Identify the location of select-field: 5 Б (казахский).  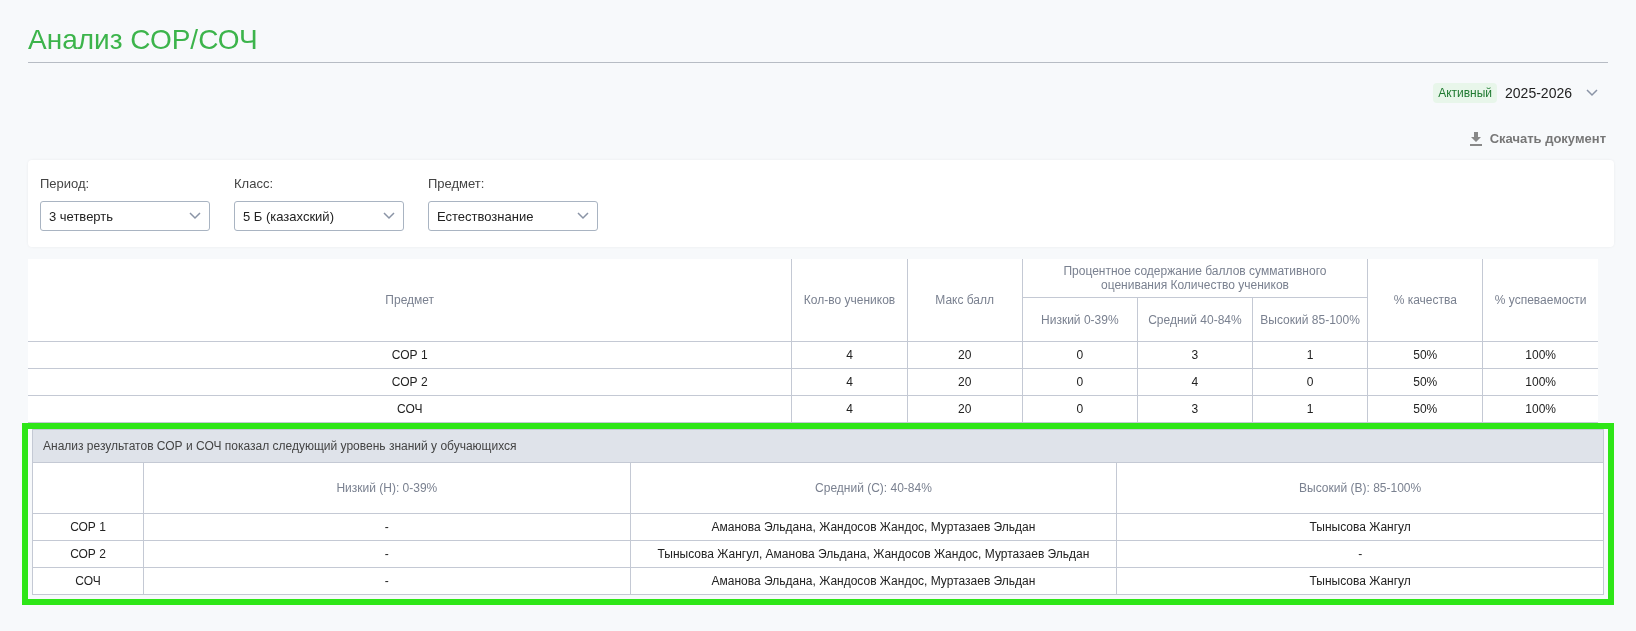
(319, 216).